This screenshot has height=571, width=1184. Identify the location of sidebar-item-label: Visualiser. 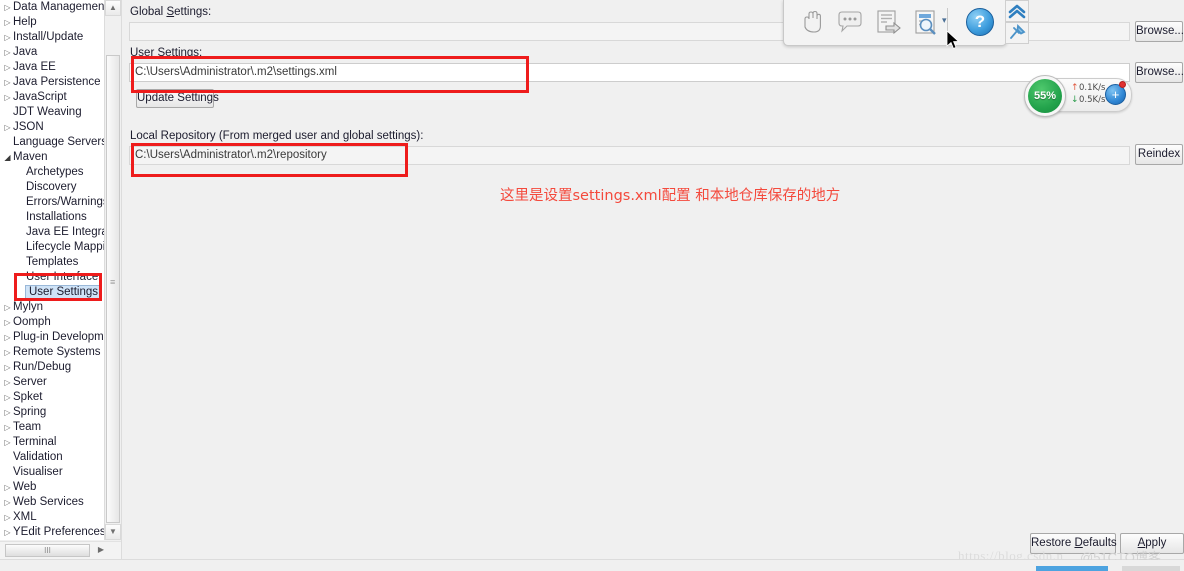
(38, 472).